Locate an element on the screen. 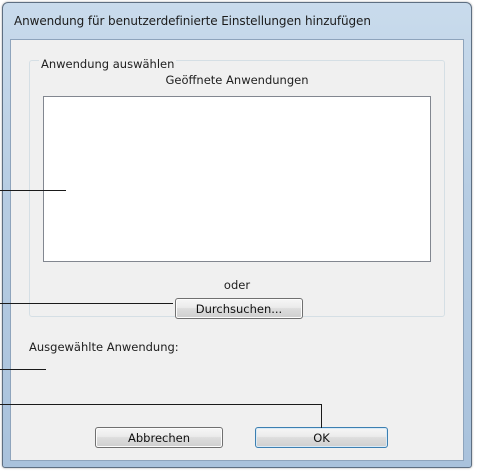 The width and height of the screenshot is (479, 473). cancel-button: Abbrechen is located at coordinates (159, 437).